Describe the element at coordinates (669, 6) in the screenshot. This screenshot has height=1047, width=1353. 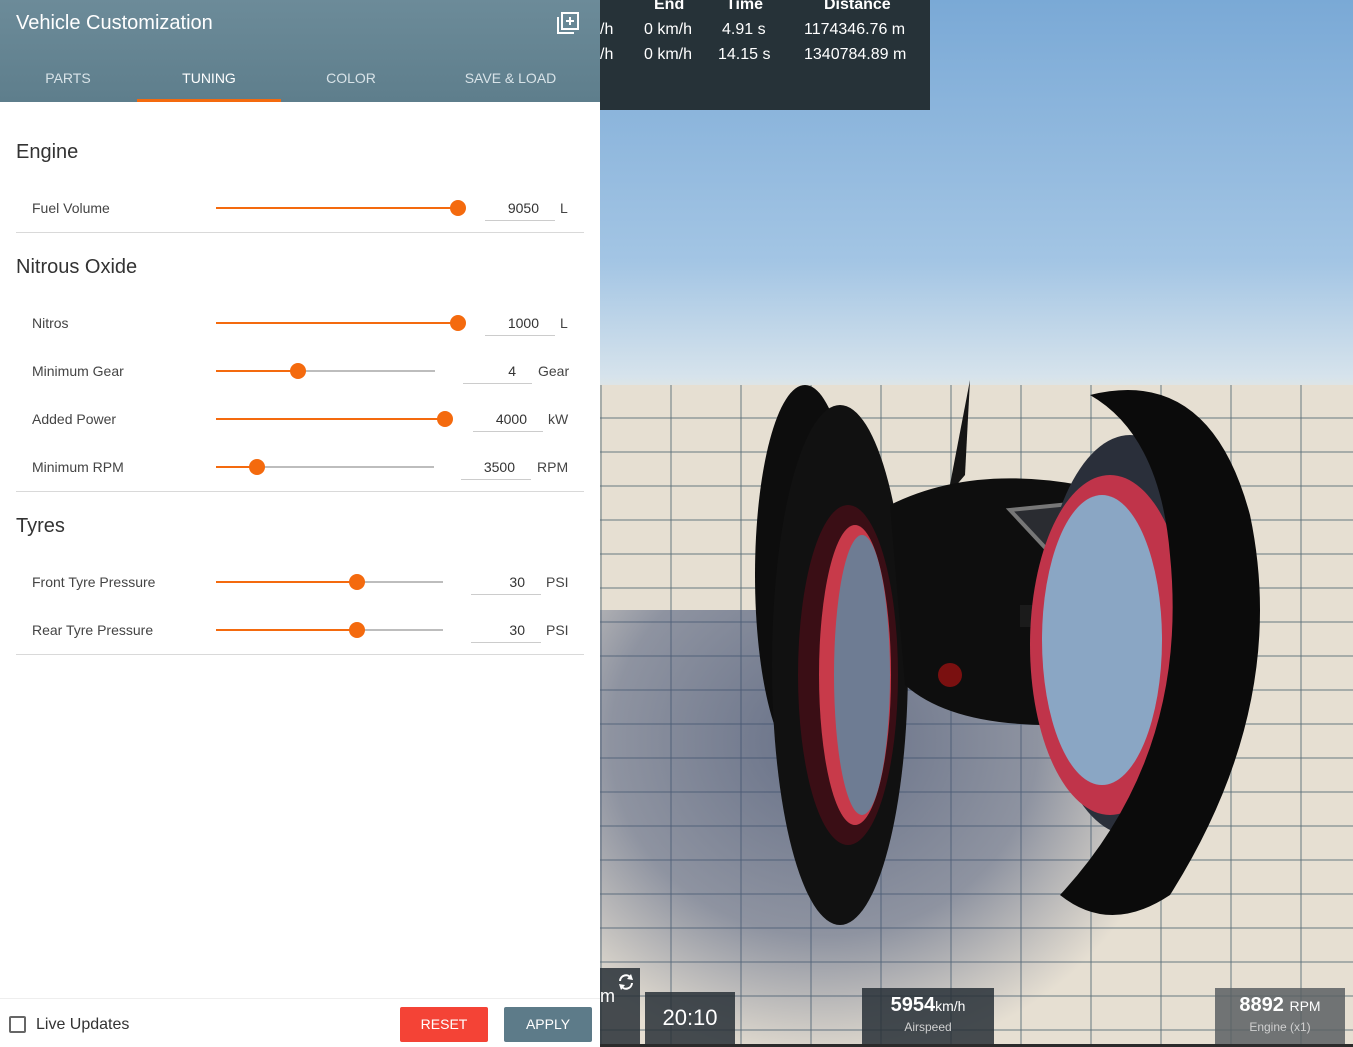
I see `header-end: End` at that location.